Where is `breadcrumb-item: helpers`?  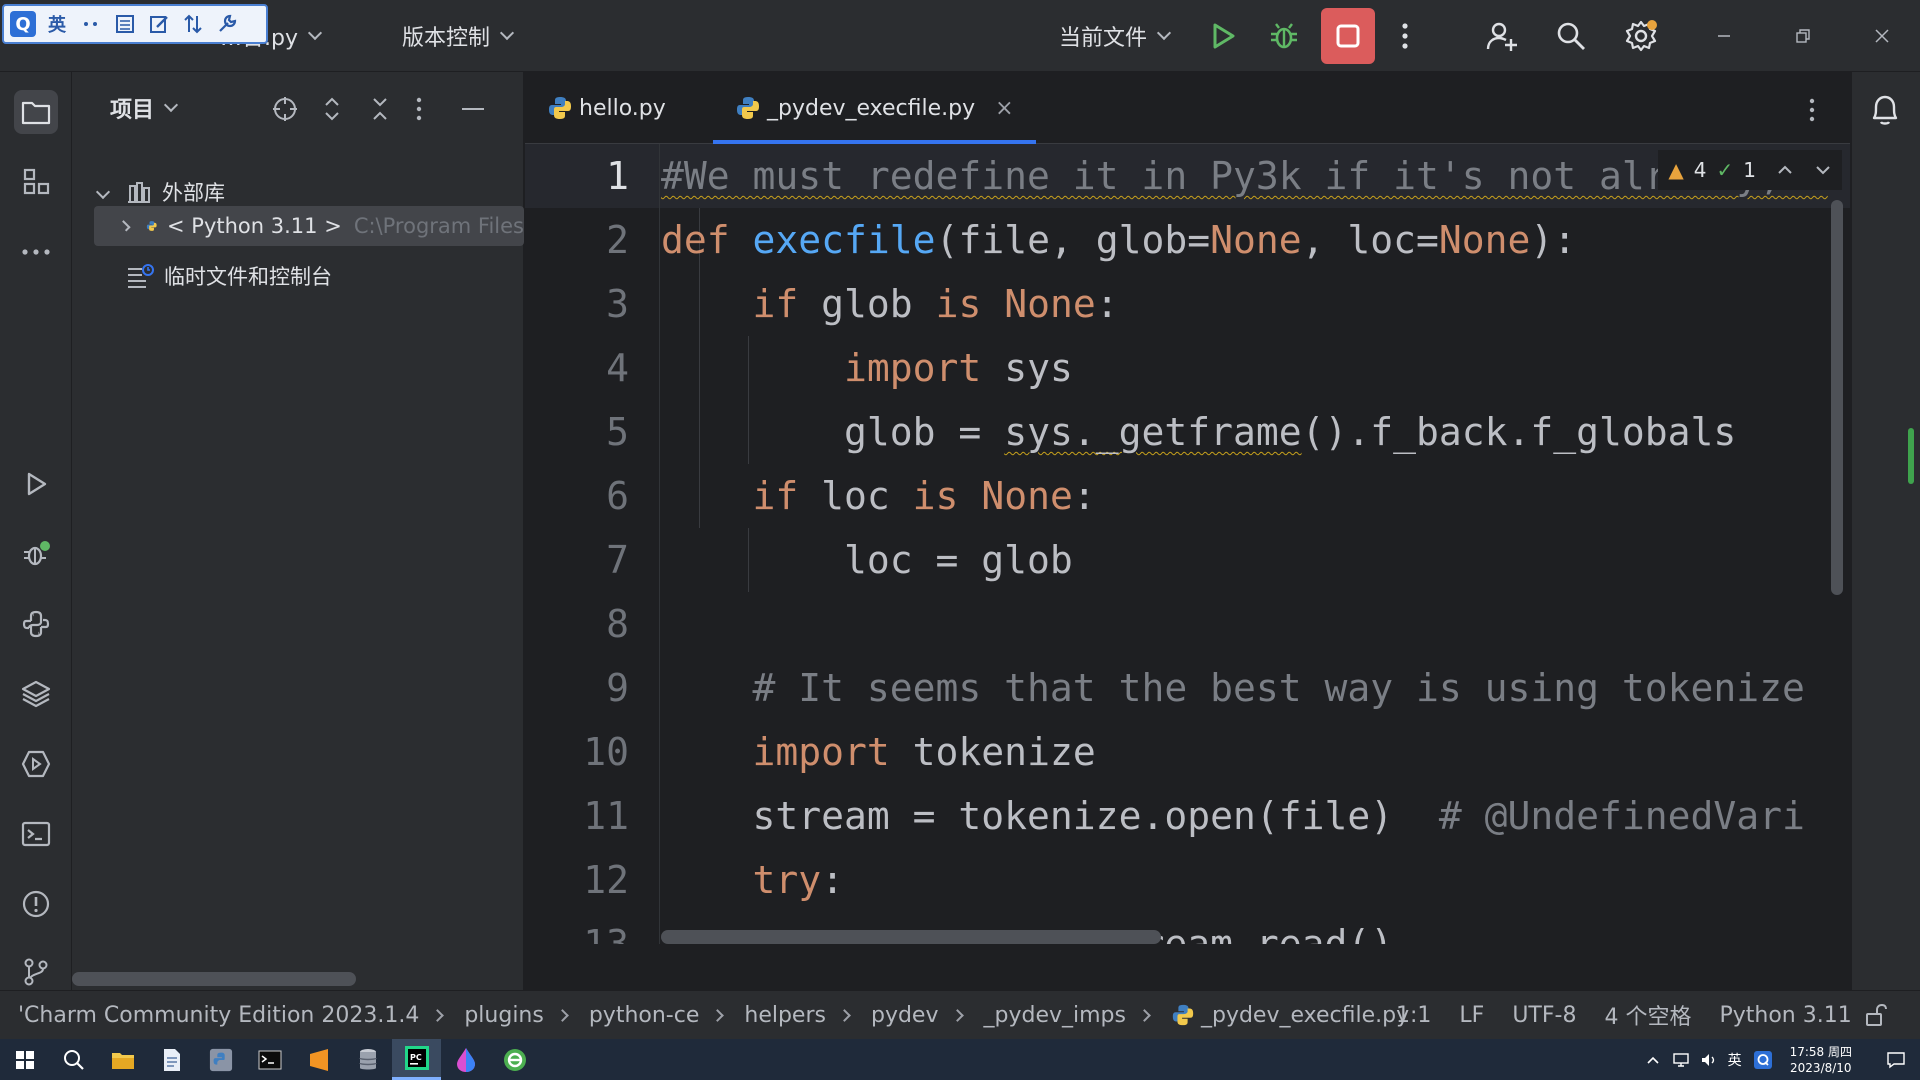 breadcrumb-item: helpers is located at coordinates (785, 1015).